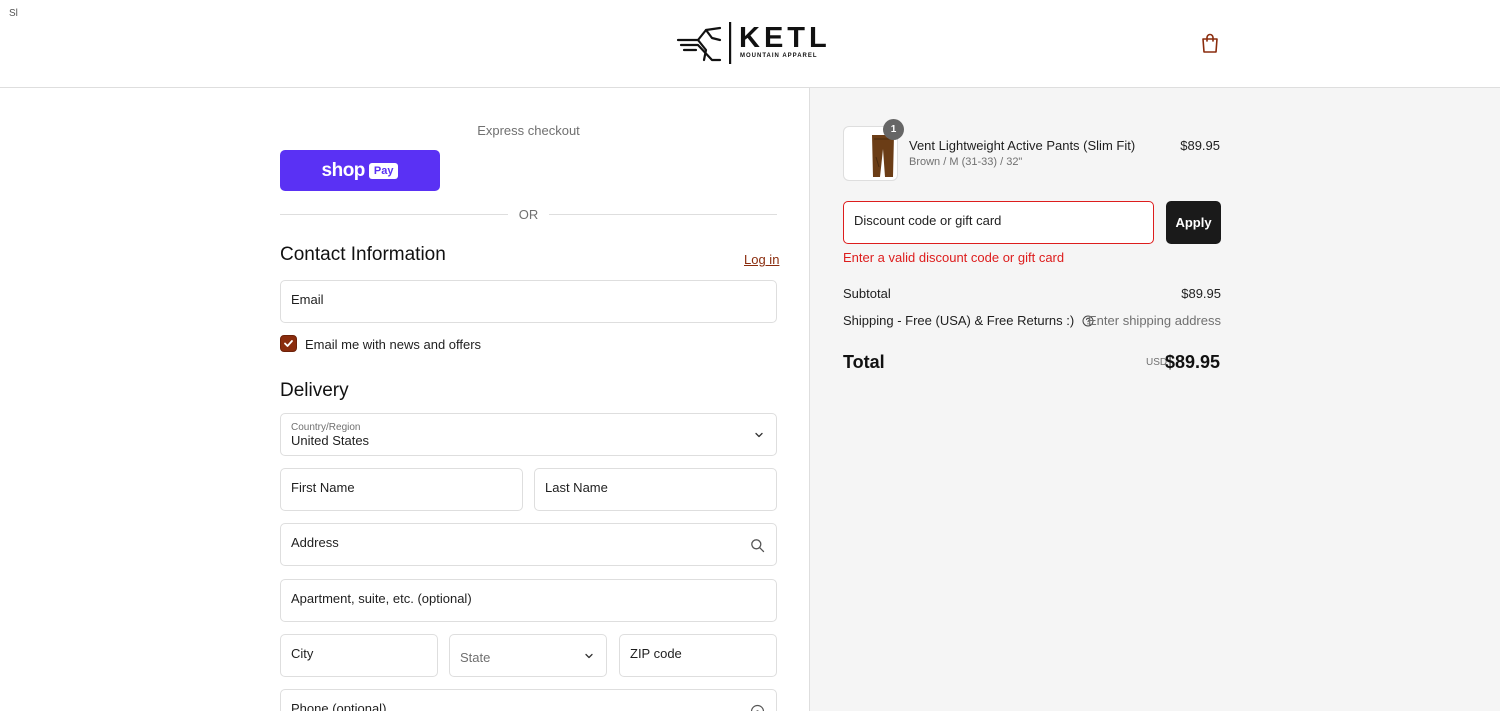  I want to click on express-checkout-label: Express checkout, so click(528, 130).